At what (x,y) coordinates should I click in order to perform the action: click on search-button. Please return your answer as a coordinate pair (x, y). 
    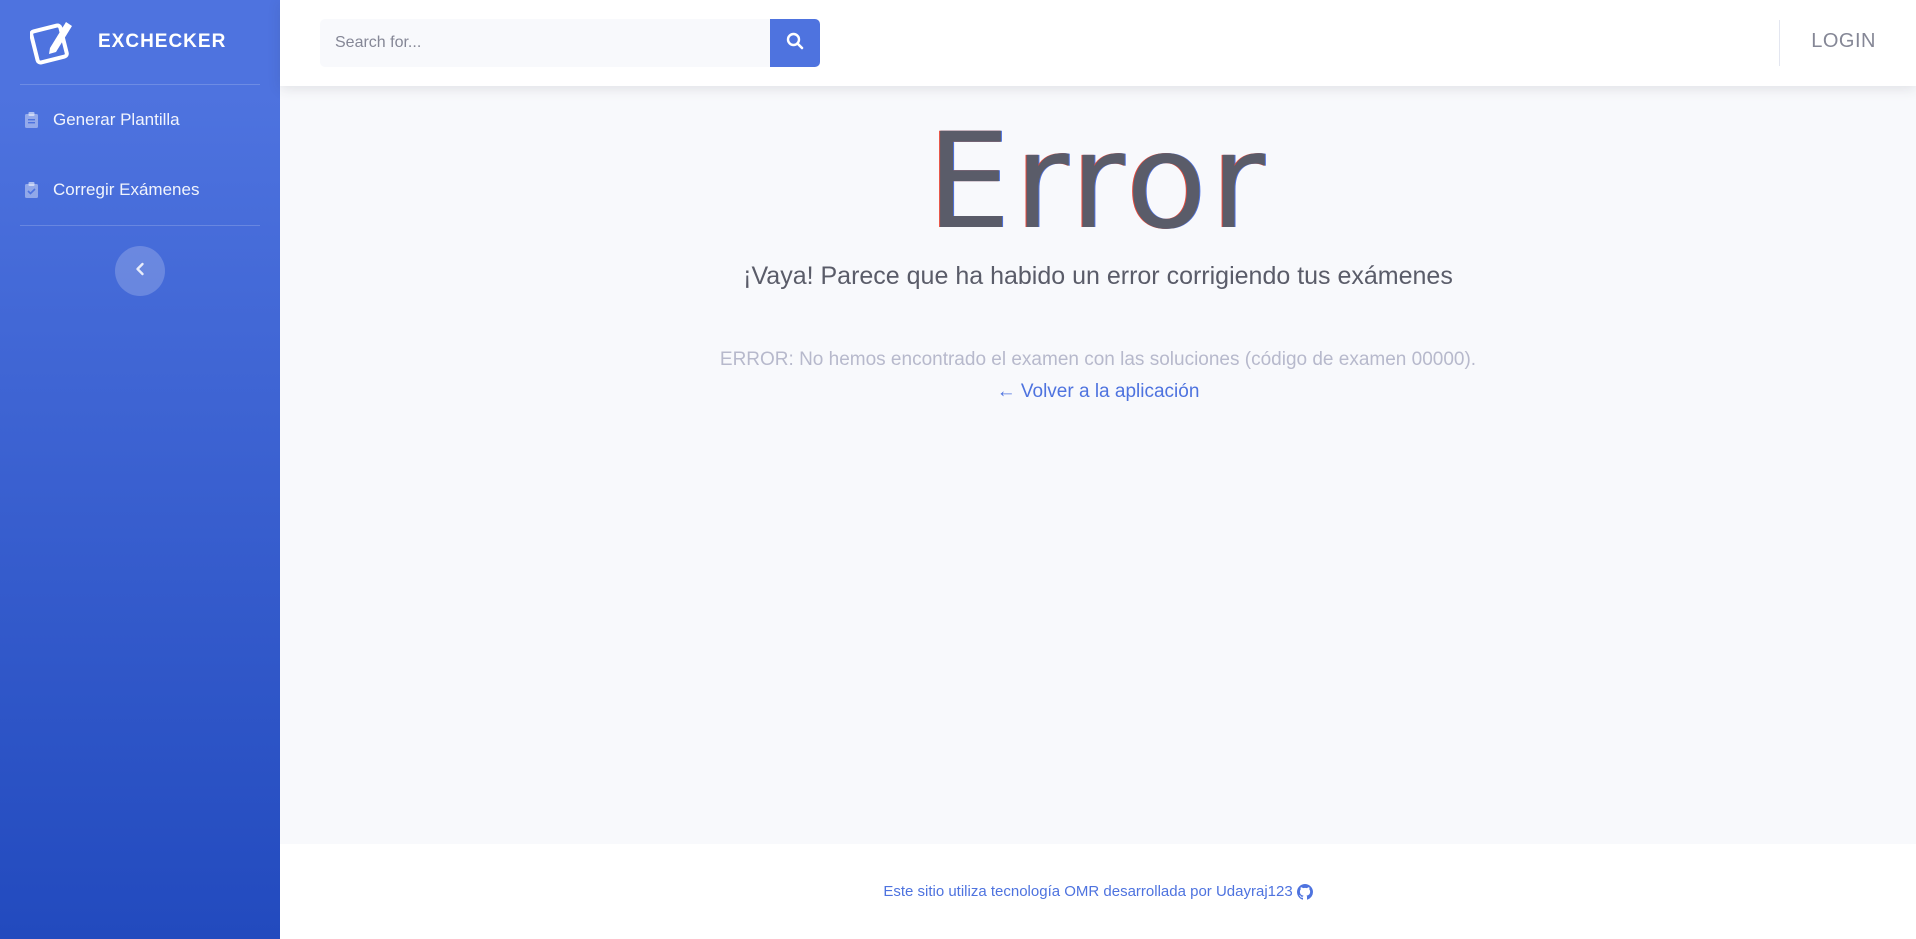
    Looking at the image, I should click on (795, 43).